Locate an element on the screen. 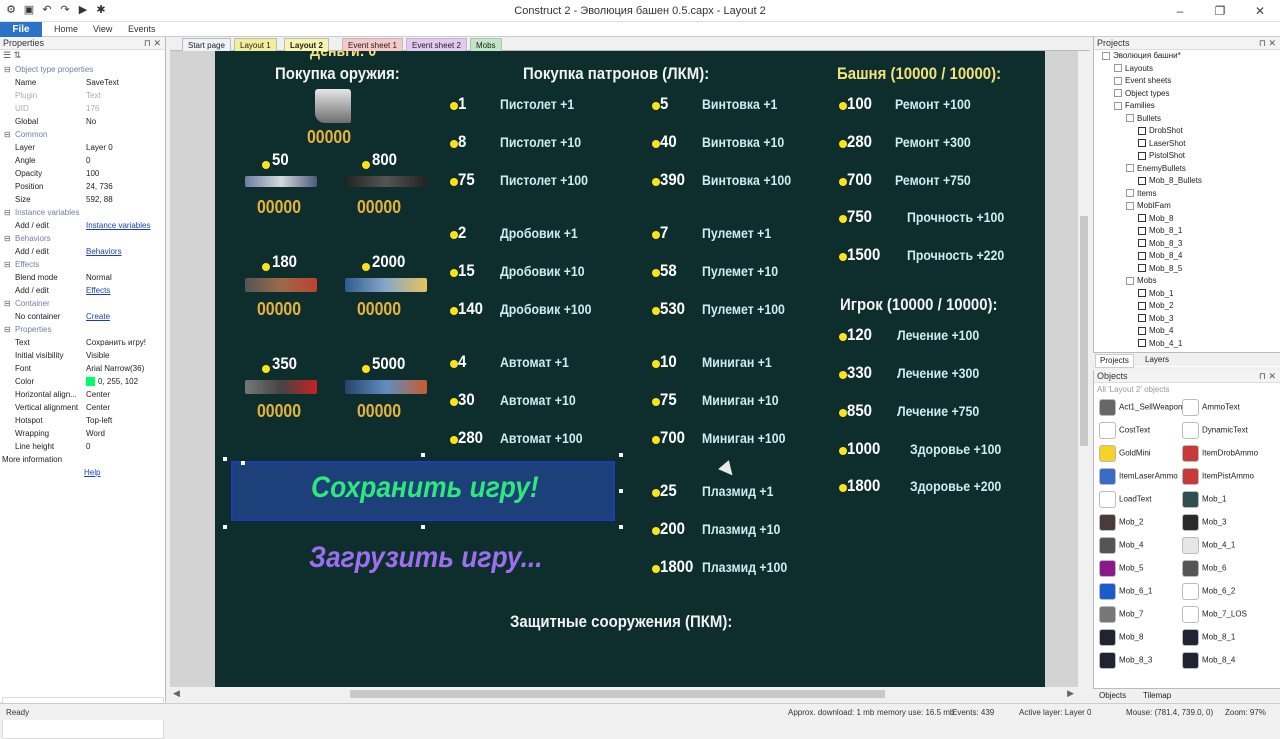  pistol-icon is located at coordinates (333, 106).